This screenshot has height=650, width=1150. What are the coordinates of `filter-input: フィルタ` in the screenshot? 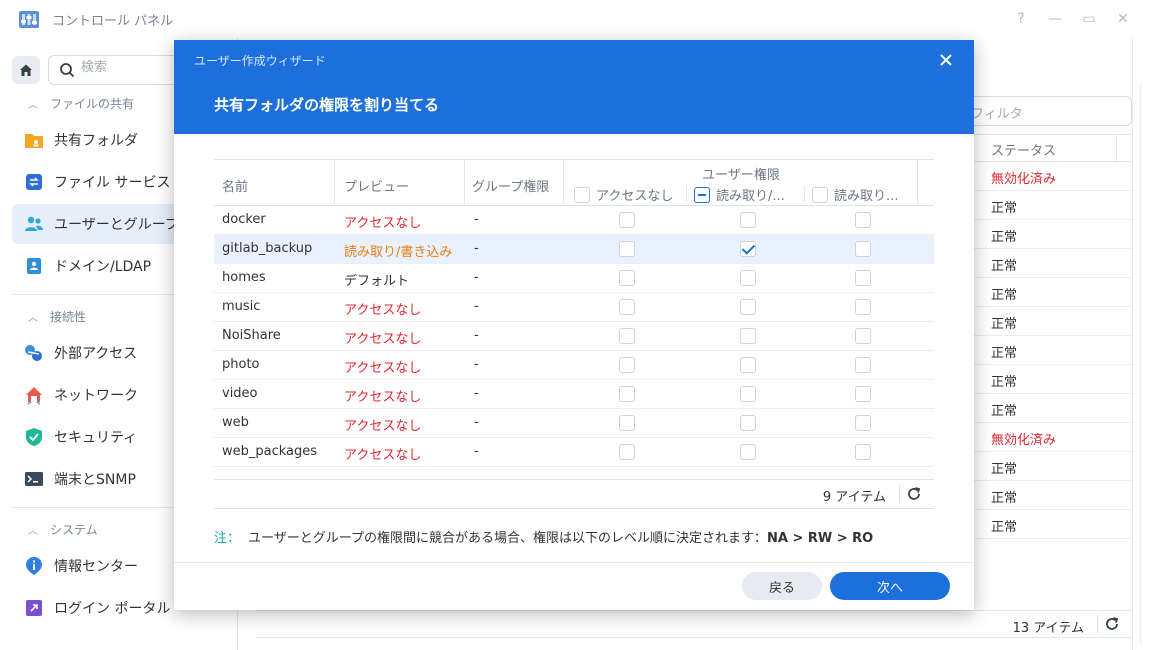 It's located at (1046, 111).